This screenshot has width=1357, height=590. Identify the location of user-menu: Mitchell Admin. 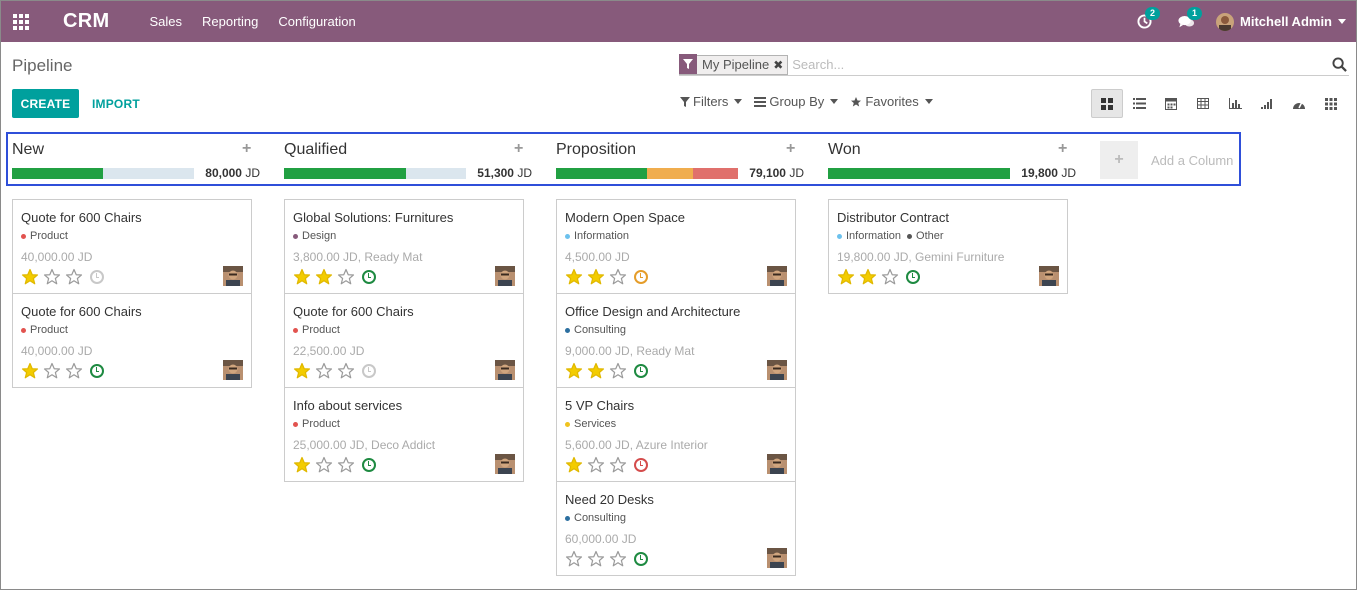
(1281, 21).